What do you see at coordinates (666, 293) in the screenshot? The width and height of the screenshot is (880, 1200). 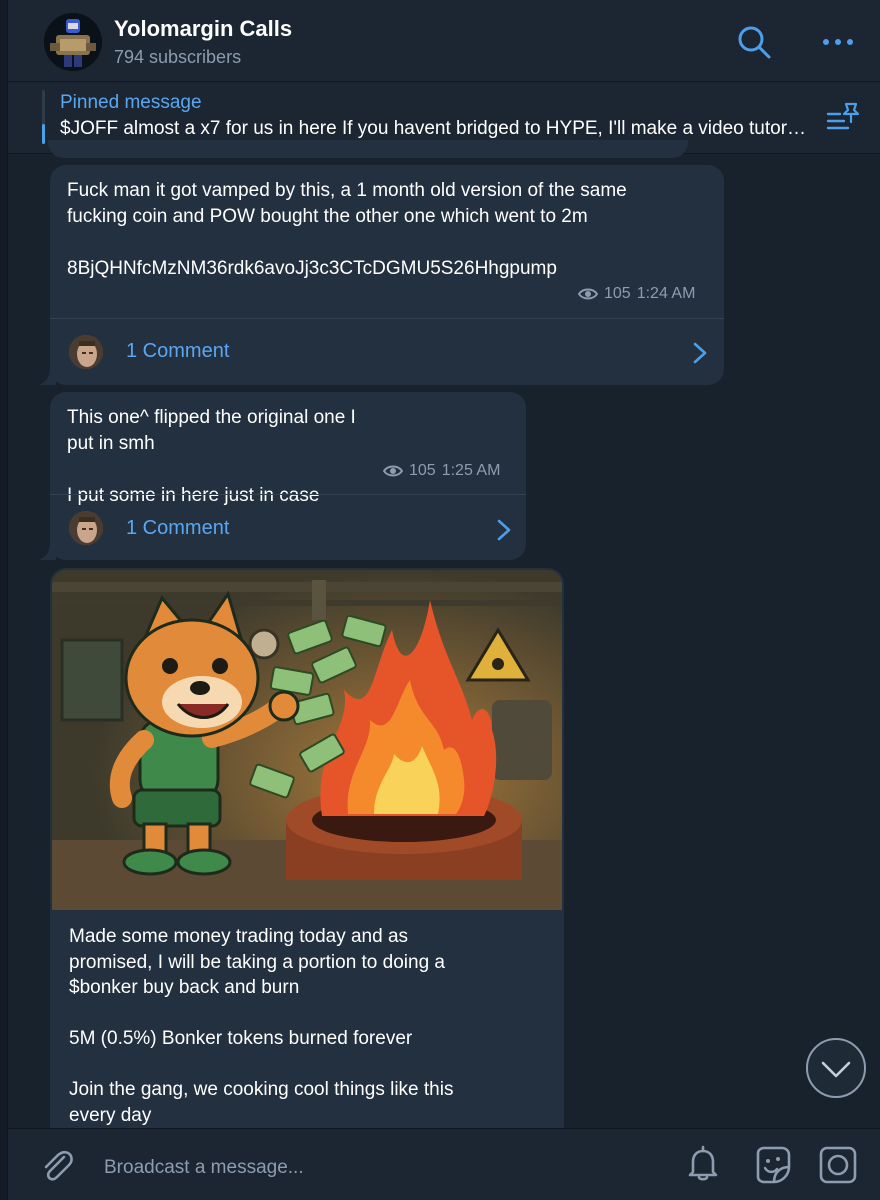 I see `message-time: 1:24 AM` at bounding box center [666, 293].